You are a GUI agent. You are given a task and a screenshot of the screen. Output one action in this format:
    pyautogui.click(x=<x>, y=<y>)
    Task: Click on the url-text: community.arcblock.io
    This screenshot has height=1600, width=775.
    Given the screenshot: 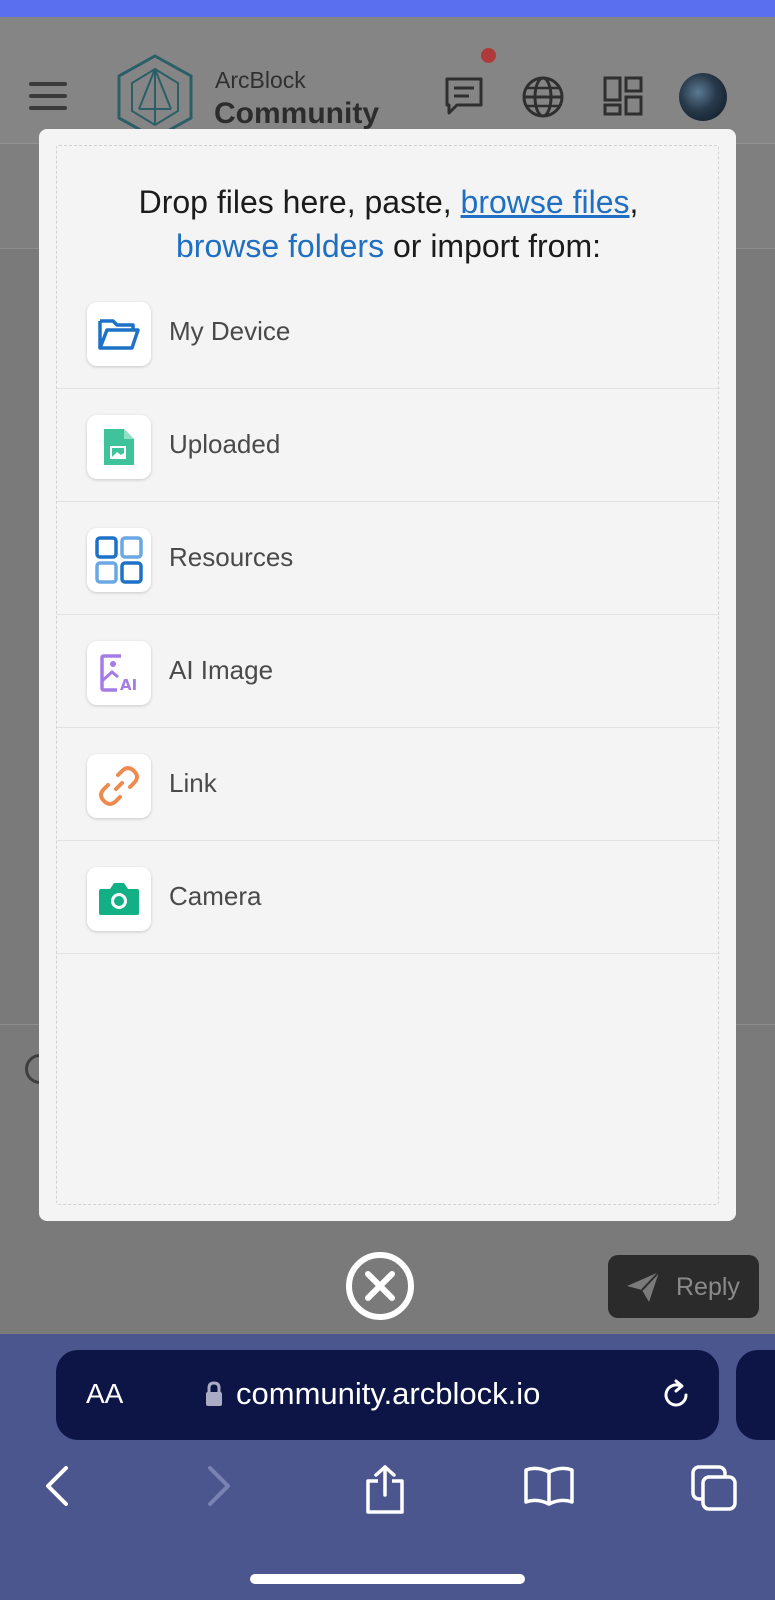 What is the action you would take?
    pyautogui.click(x=388, y=1393)
    